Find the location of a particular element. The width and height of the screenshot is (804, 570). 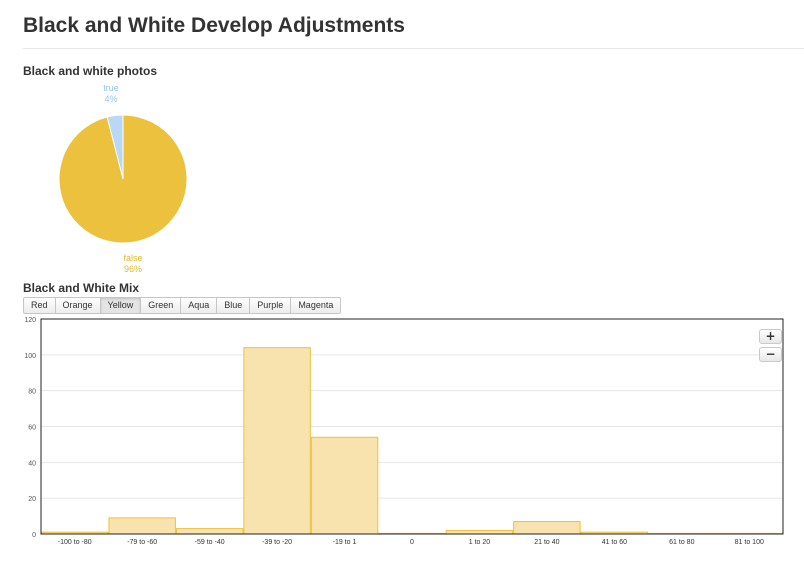

zoom-out-button: − is located at coordinates (770, 354).